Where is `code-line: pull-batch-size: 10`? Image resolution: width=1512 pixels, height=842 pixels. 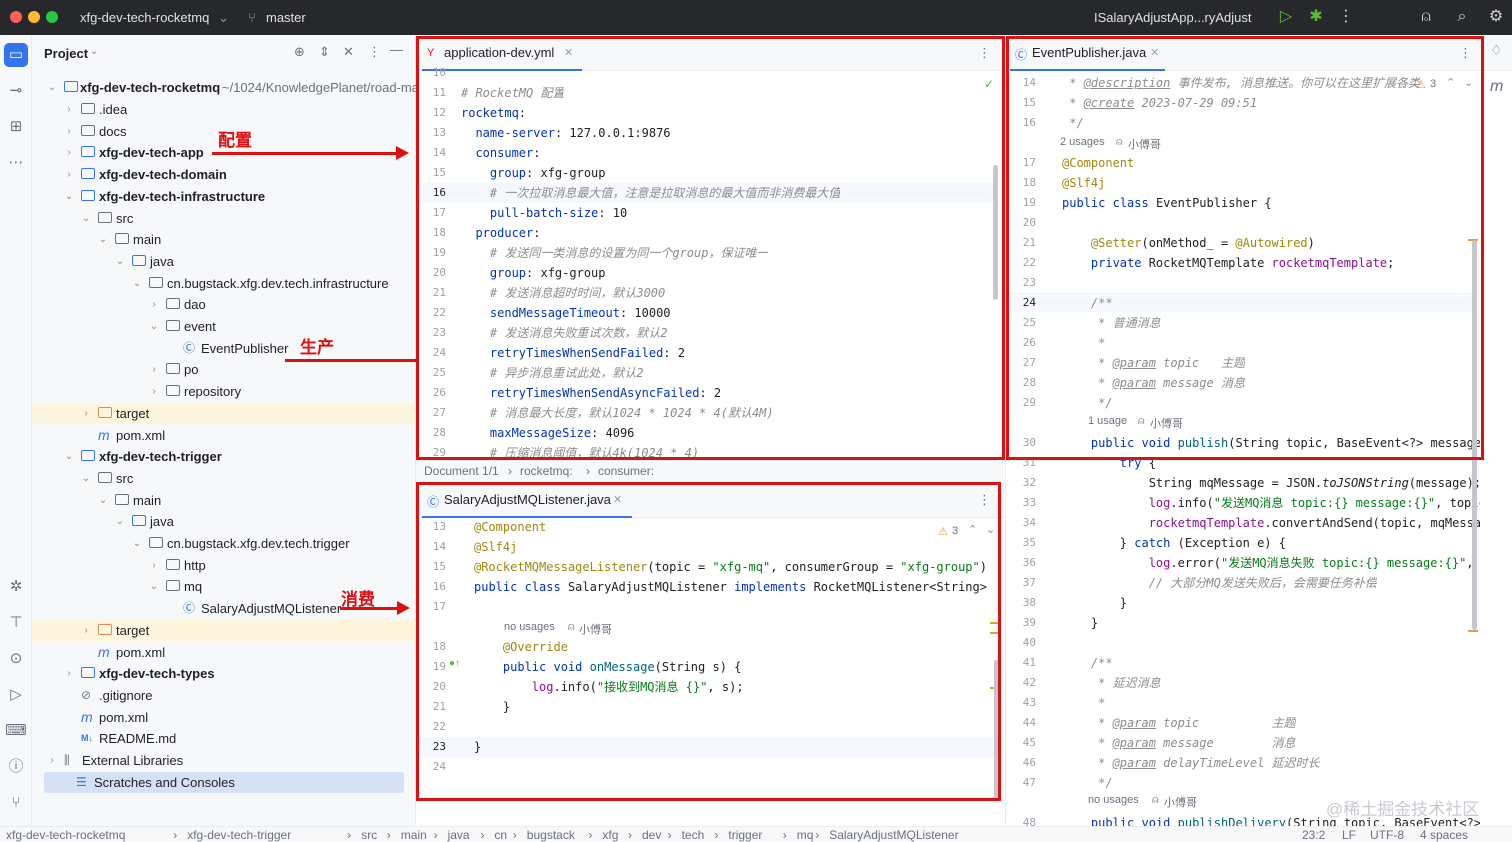
code-line: pull-batch-size: 10 is located at coordinates (544, 213).